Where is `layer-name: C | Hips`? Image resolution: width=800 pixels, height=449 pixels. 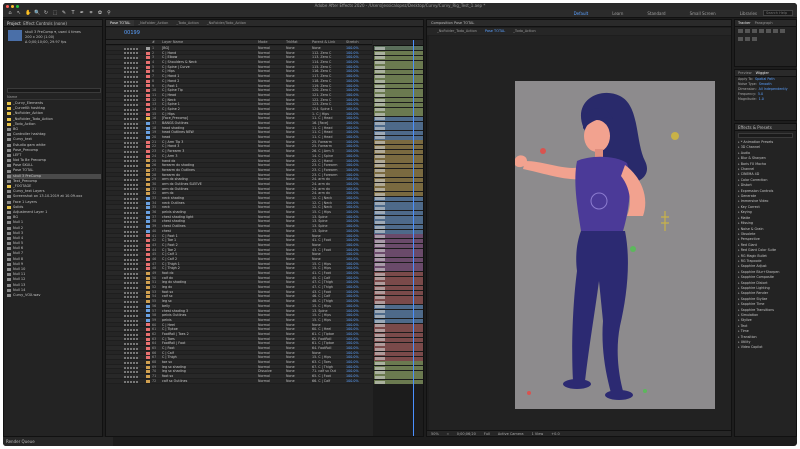 layer-name: C | Hips is located at coordinates (198, 71).